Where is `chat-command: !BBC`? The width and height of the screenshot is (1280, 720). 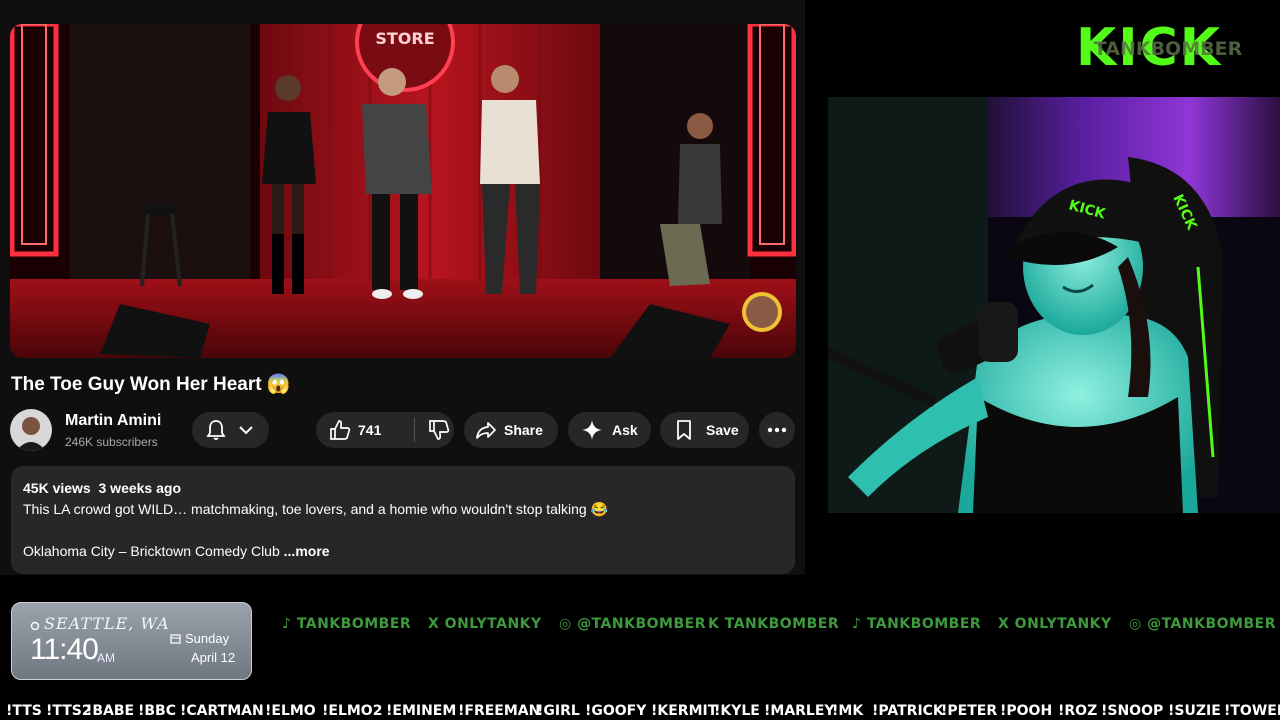 chat-command: !BBC is located at coordinates (157, 711).